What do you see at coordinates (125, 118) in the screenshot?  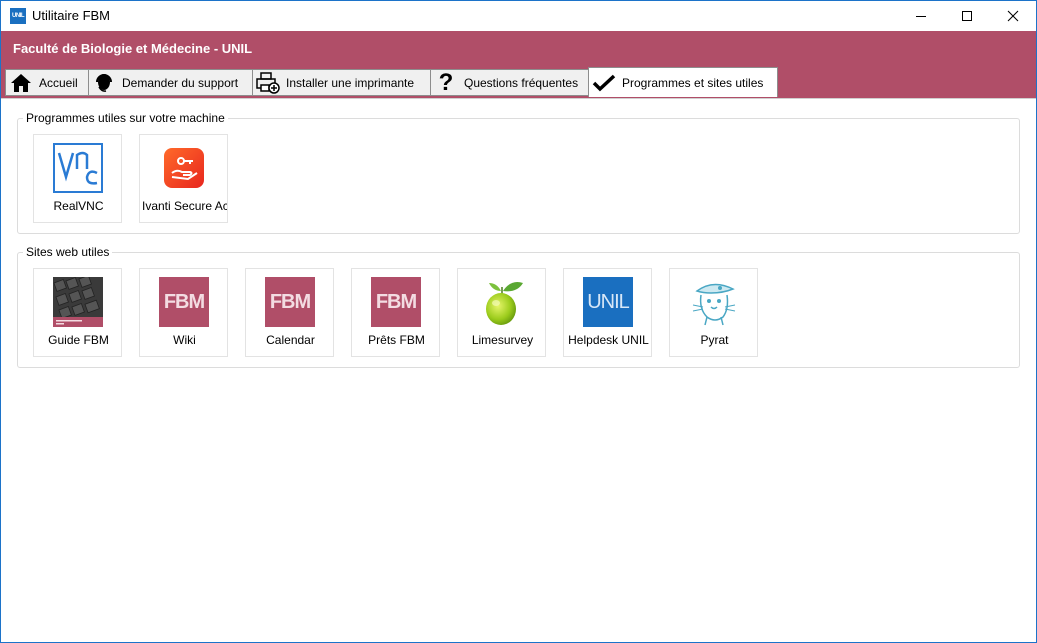 I see `group-label: Programmes utiles sur votre machine` at bounding box center [125, 118].